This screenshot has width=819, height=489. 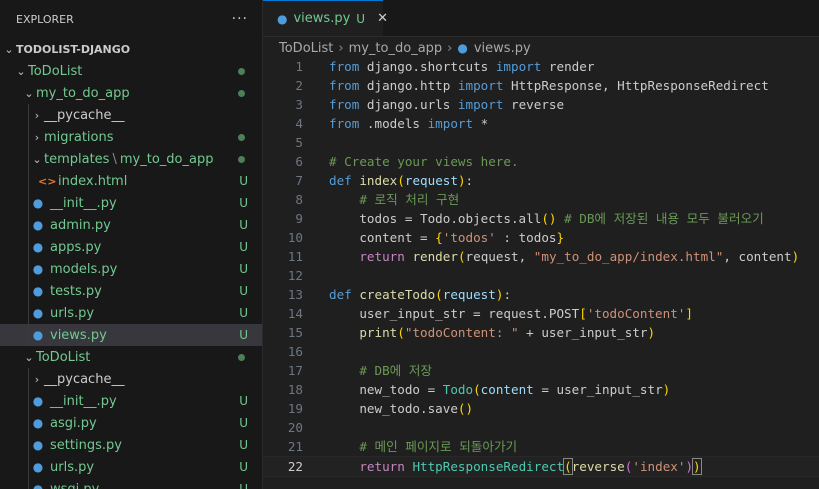 What do you see at coordinates (131, 225) in the screenshot?
I see `tree-item: ● admin.py U` at bounding box center [131, 225].